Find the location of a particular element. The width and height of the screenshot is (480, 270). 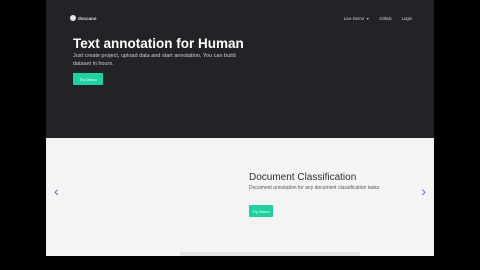

bottom-indicator is located at coordinates (270, 254).